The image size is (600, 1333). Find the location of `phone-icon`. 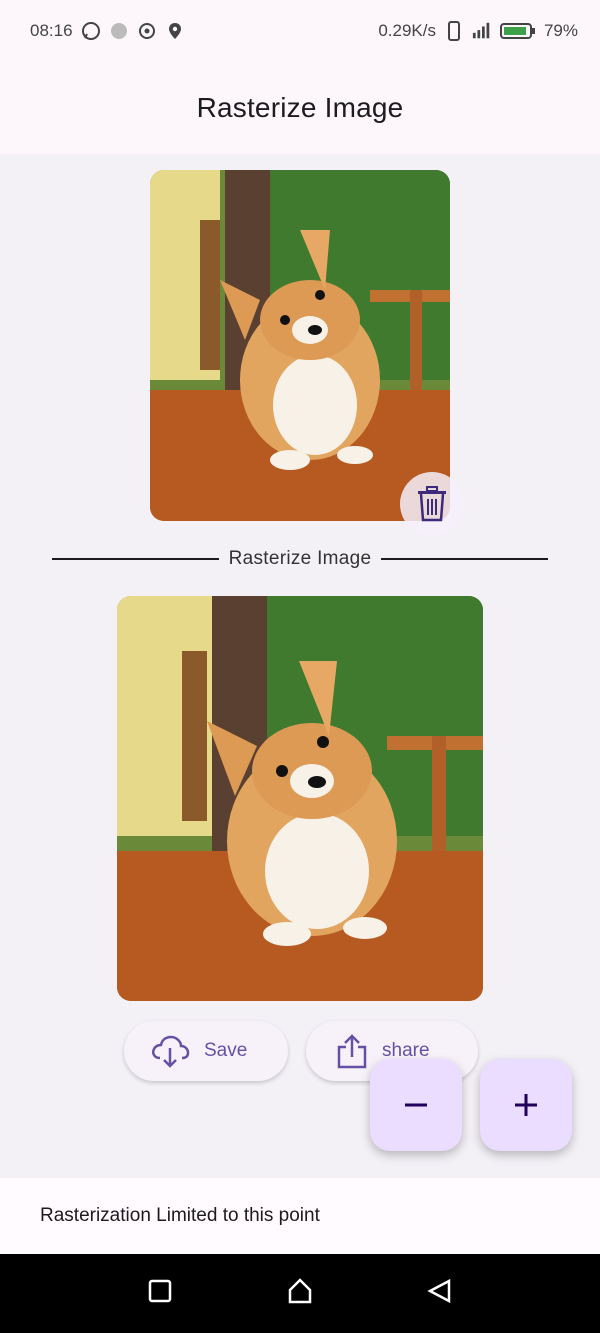

phone-icon is located at coordinates (454, 31).